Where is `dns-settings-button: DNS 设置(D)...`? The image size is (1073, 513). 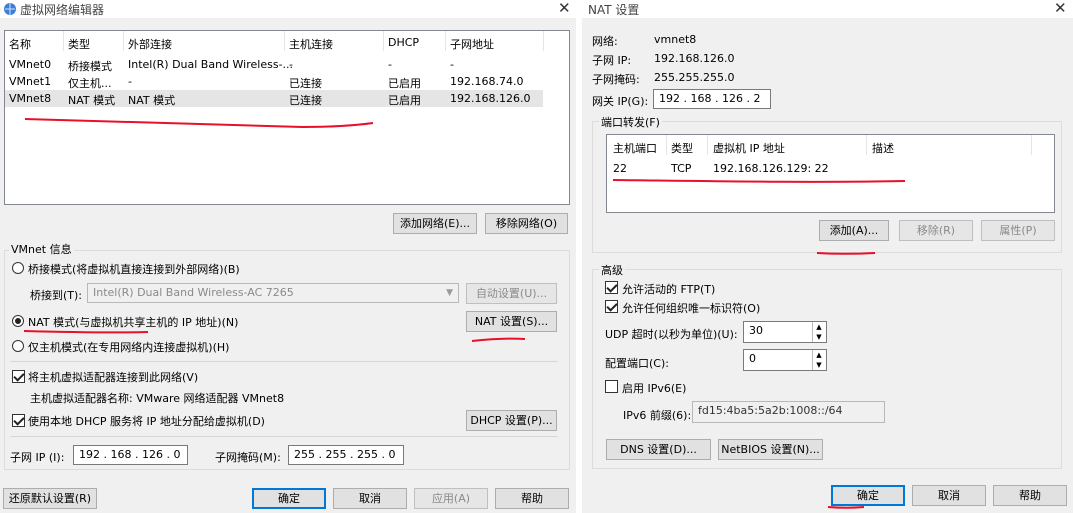 dns-settings-button: DNS 设置(D)... is located at coordinates (658, 449).